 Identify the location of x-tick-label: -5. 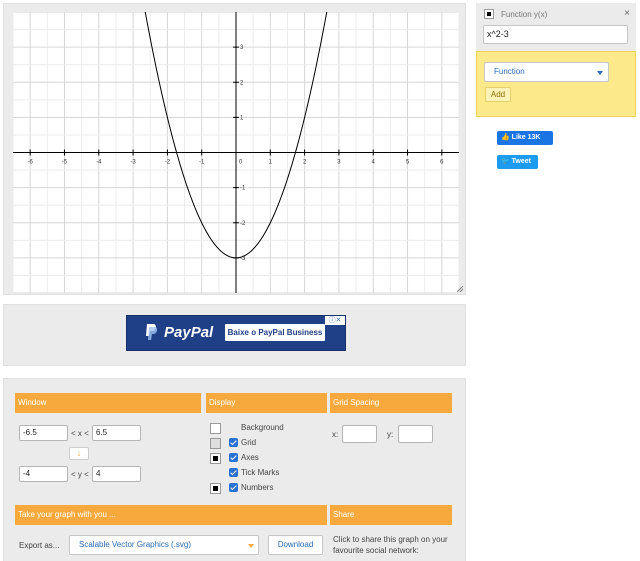
(65, 163).